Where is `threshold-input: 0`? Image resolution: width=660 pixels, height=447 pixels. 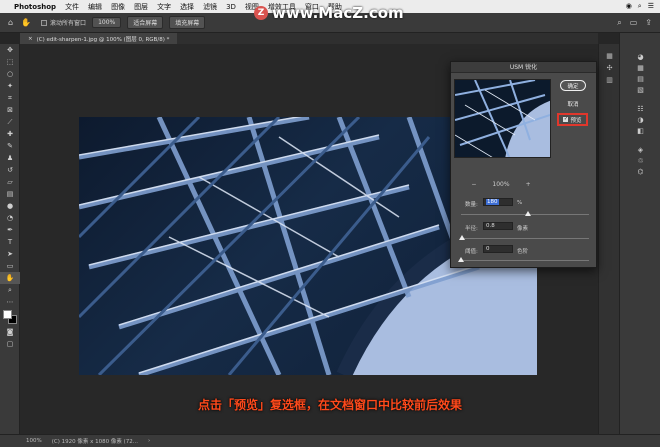 threshold-input: 0 is located at coordinates (498, 249).